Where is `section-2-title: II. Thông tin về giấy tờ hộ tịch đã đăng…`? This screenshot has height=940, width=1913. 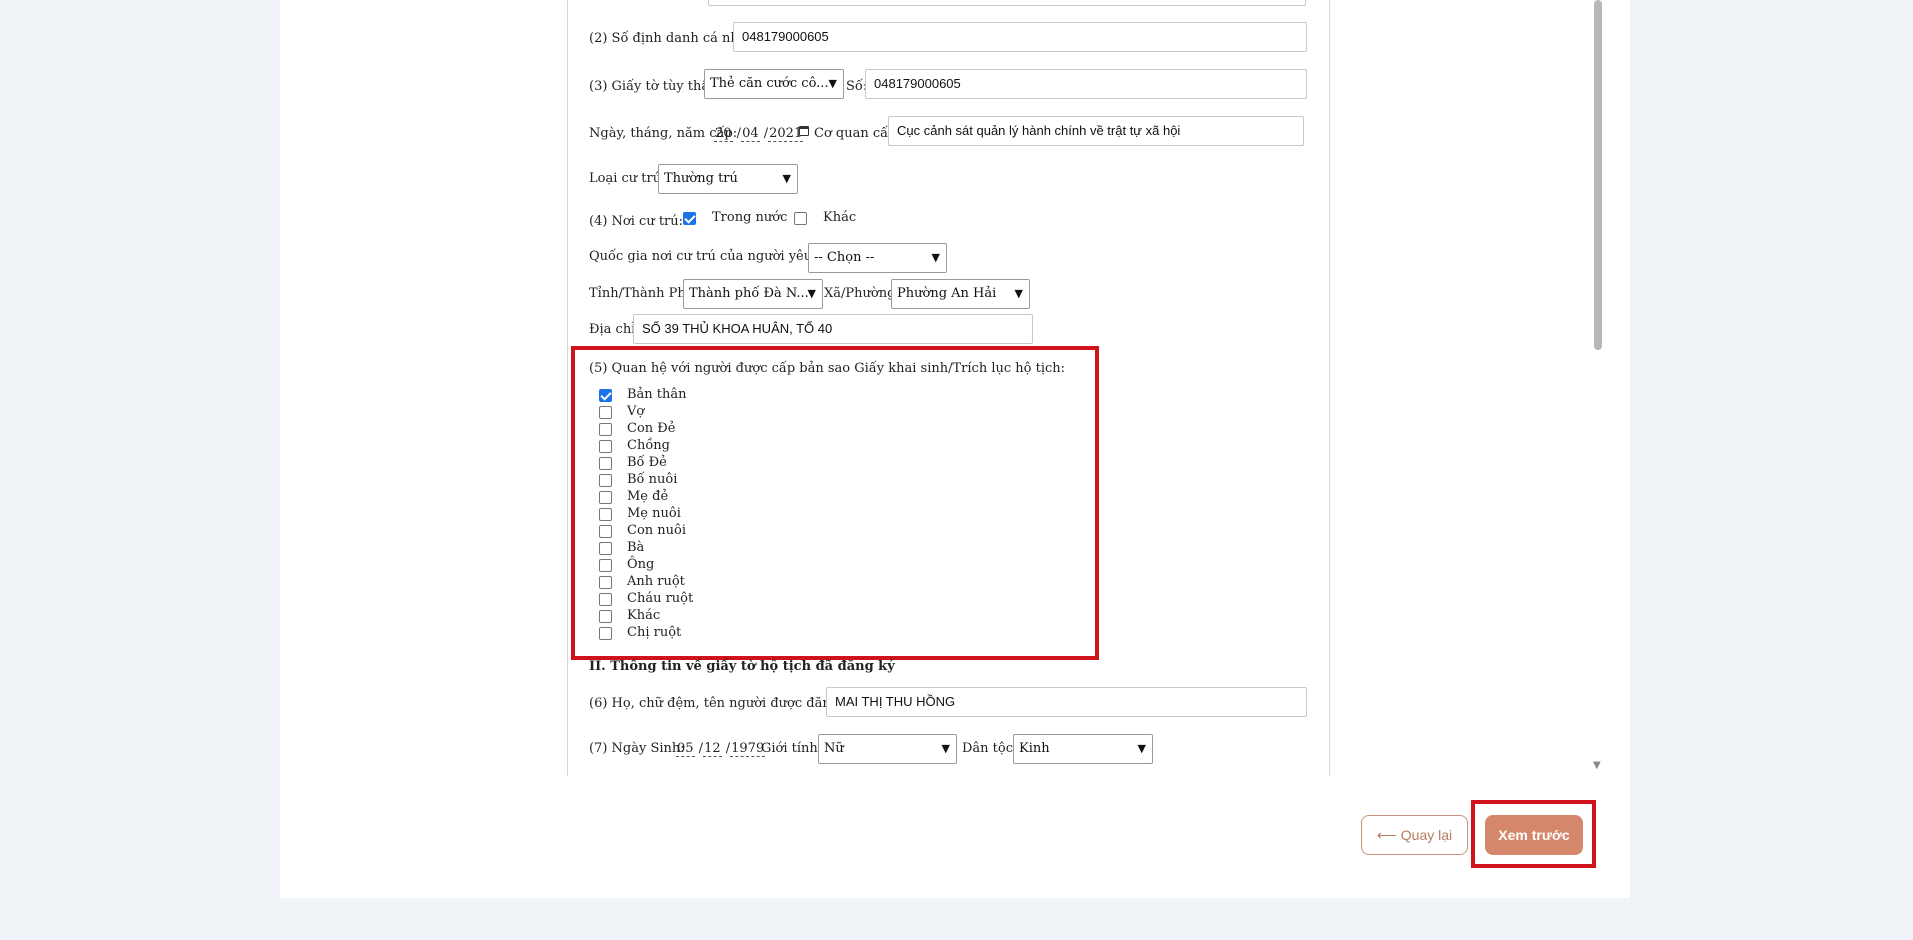
section-2-title: II. Thông tin về giấy tờ hộ tịch đã đăng… is located at coordinates (742, 666).